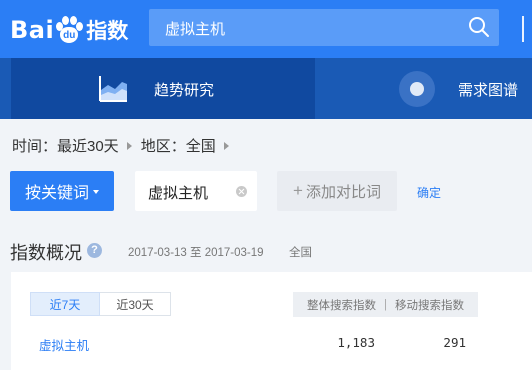 This screenshot has width=532, height=370. What do you see at coordinates (65, 145) in the screenshot?
I see `time-filter: 时间：最近30天` at bounding box center [65, 145].